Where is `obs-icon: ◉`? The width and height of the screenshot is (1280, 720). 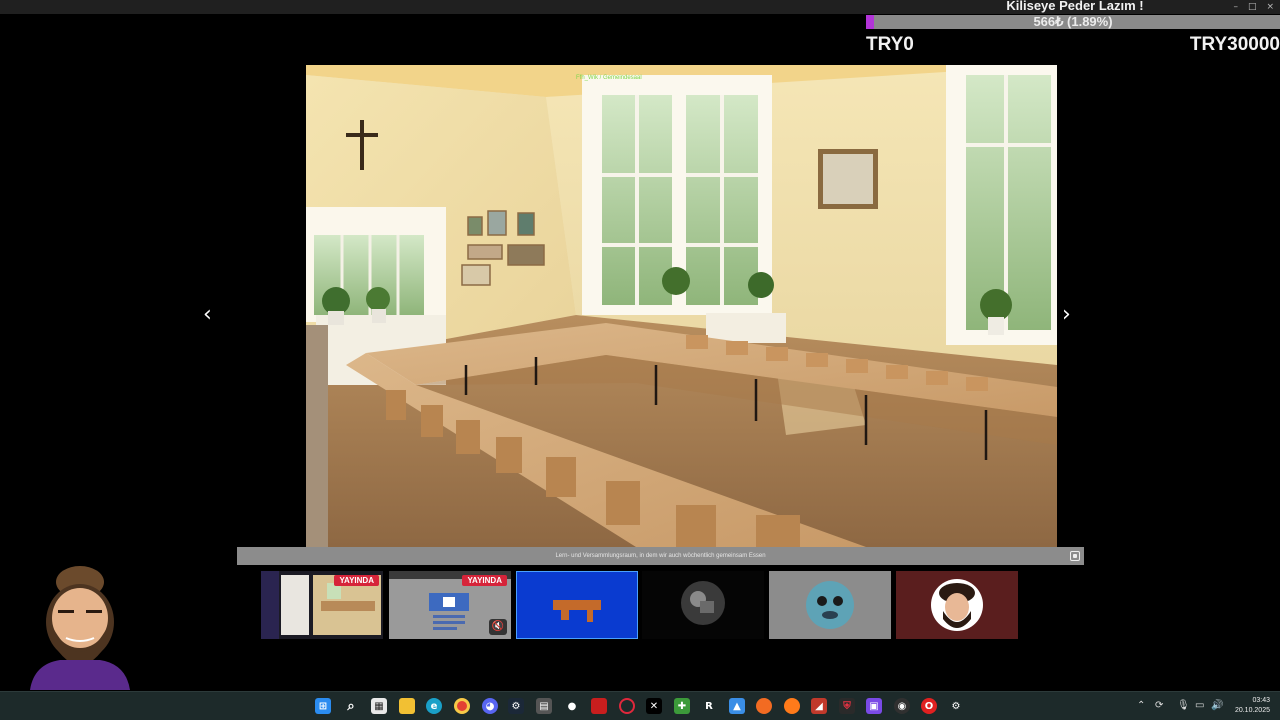
obs-icon: ◉ is located at coordinates (902, 706).